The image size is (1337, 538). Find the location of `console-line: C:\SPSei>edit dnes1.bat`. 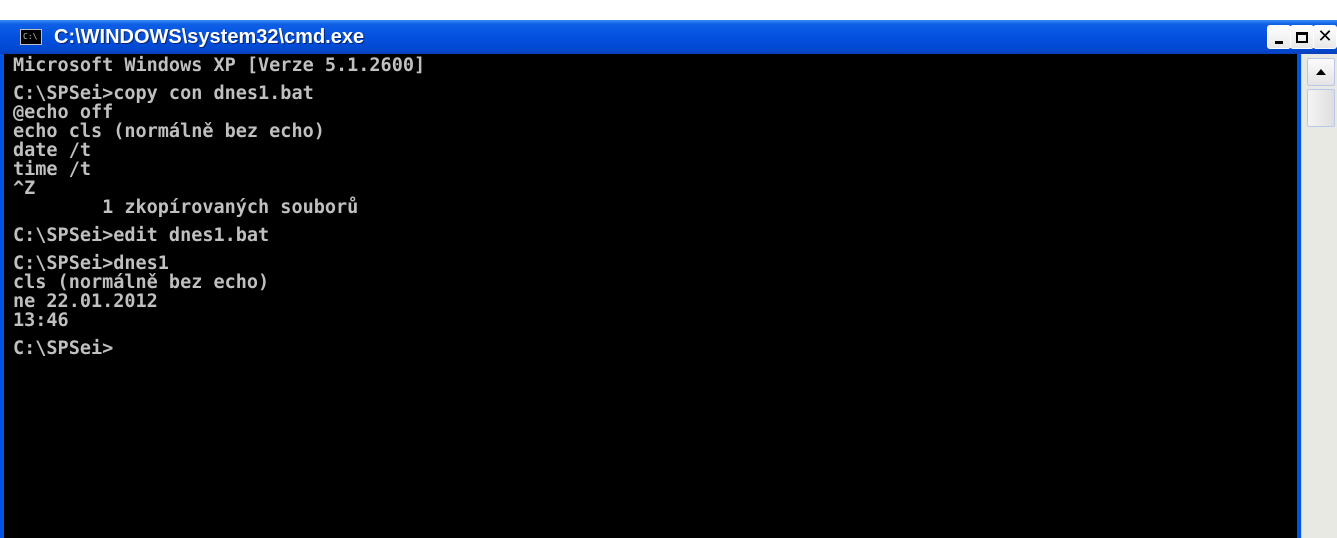

console-line: C:\SPSei>edit dnes1.bat is located at coordinates (141, 235).